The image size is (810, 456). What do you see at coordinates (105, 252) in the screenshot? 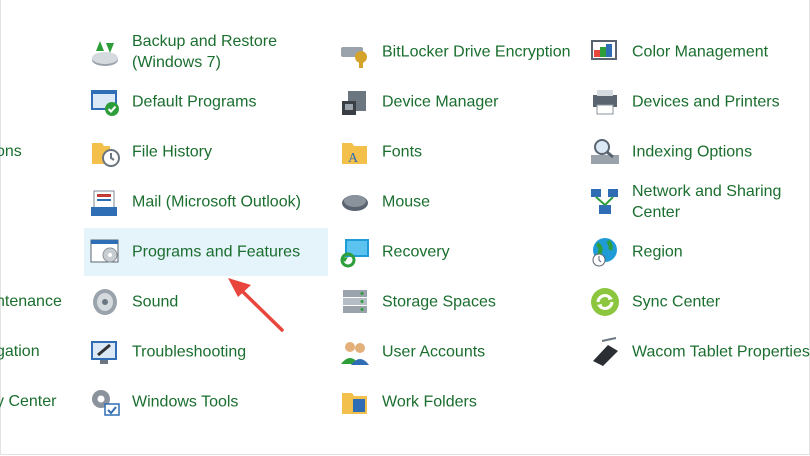
I see `programs-features-icon` at bounding box center [105, 252].